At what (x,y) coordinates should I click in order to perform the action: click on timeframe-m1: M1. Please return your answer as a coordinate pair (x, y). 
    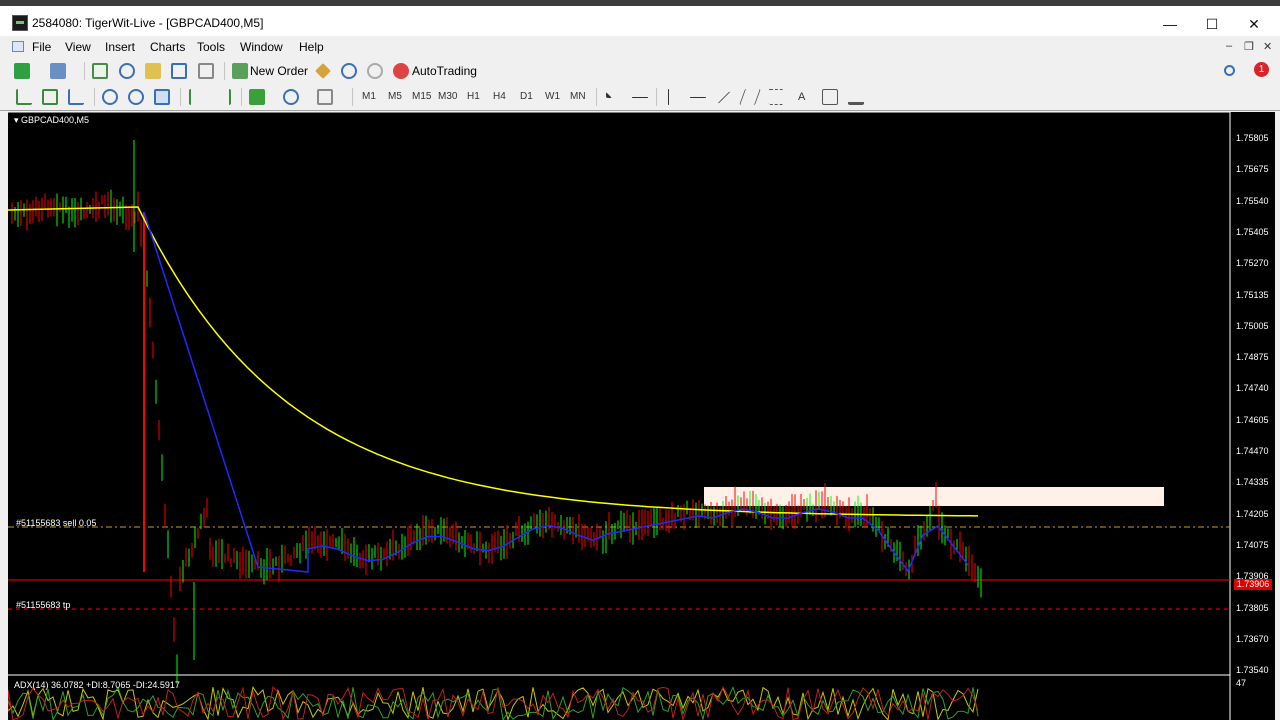
    Looking at the image, I should click on (369, 96).